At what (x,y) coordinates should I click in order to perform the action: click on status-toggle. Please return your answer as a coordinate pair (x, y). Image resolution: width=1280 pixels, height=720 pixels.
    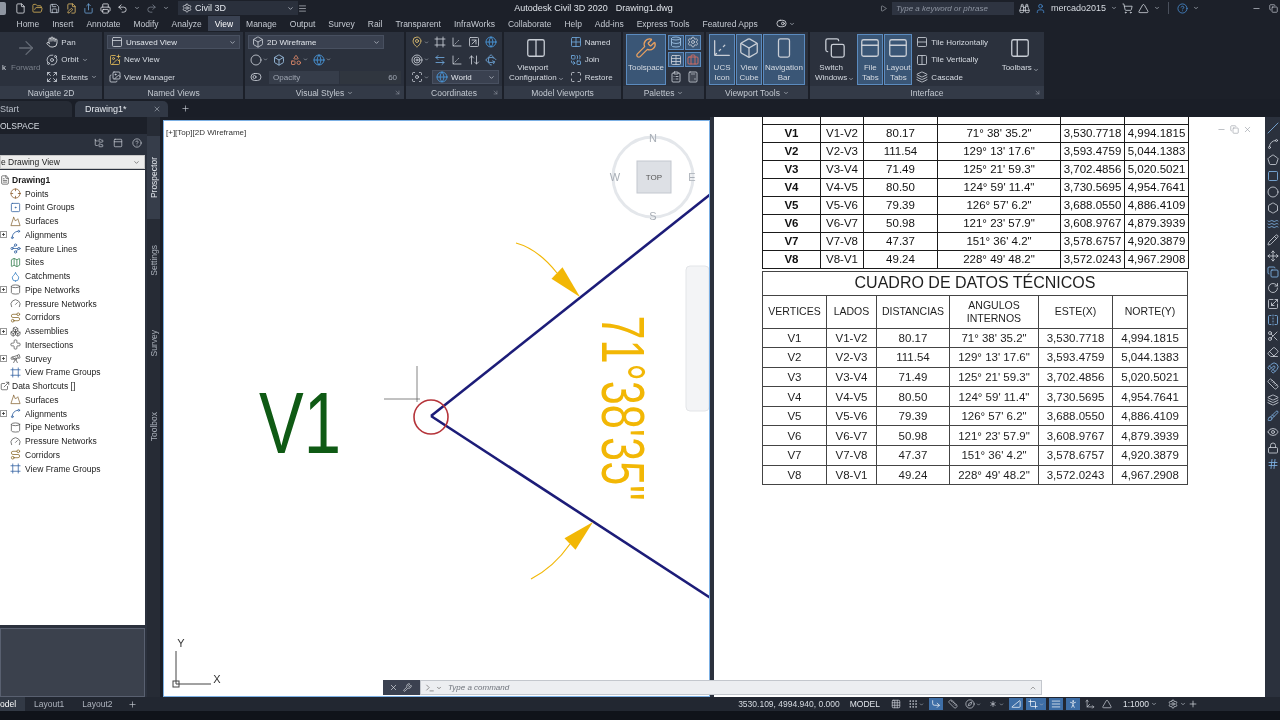
    Looking at the image, I should click on (916, 704).